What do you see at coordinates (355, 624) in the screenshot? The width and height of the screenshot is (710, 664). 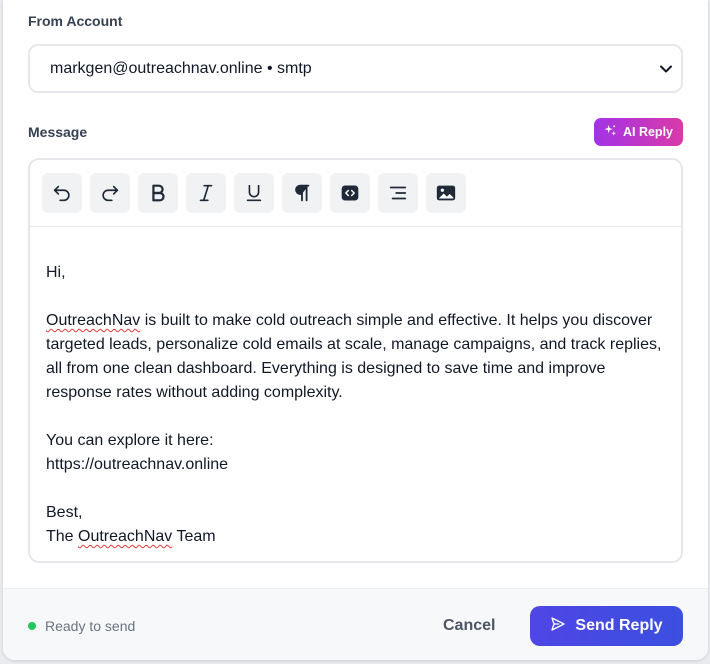 I see `footer-bar: Ready to send Cancel Send Reply` at bounding box center [355, 624].